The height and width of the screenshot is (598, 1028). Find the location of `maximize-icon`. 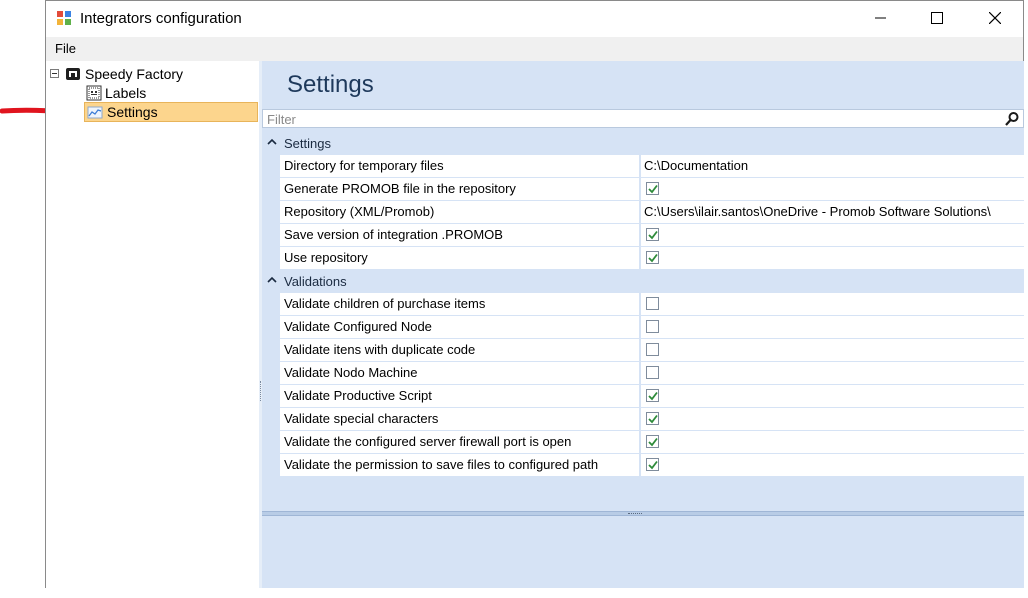

maximize-icon is located at coordinates (937, 18).